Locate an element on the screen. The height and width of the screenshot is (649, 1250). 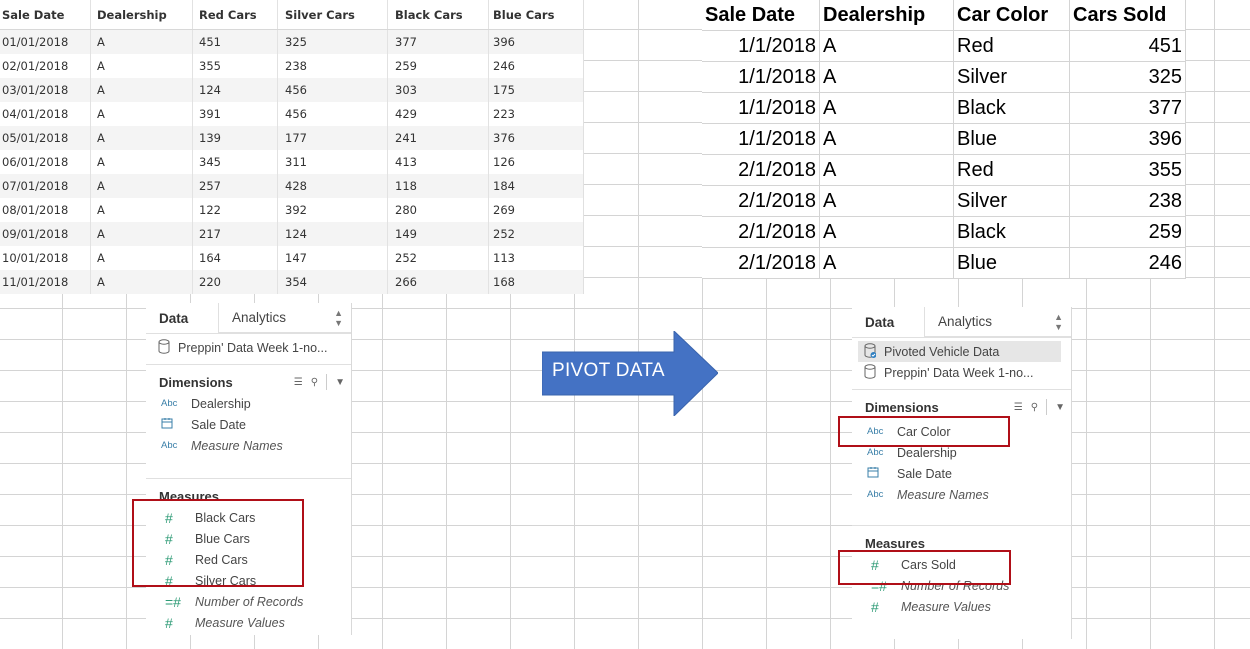
table-cell: 456 is located at coordinates (333, 114).